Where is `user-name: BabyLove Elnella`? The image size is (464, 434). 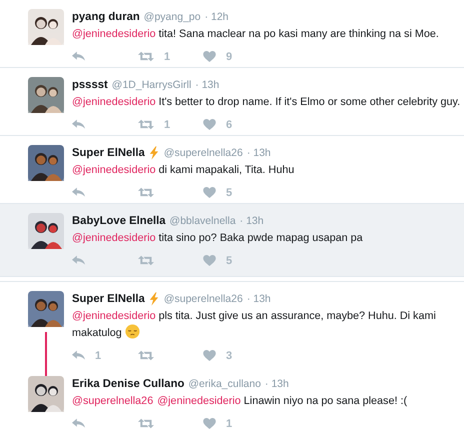
user-name: BabyLove Elnella is located at coordinates (119, 221).